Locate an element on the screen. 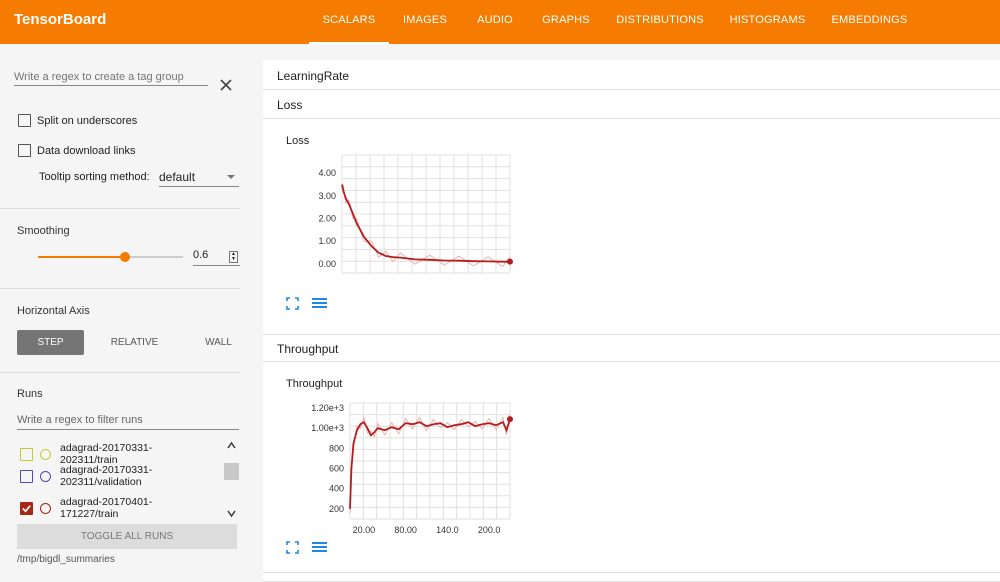  x-tick-label: 200.0 is located at coordinates (489, 530).